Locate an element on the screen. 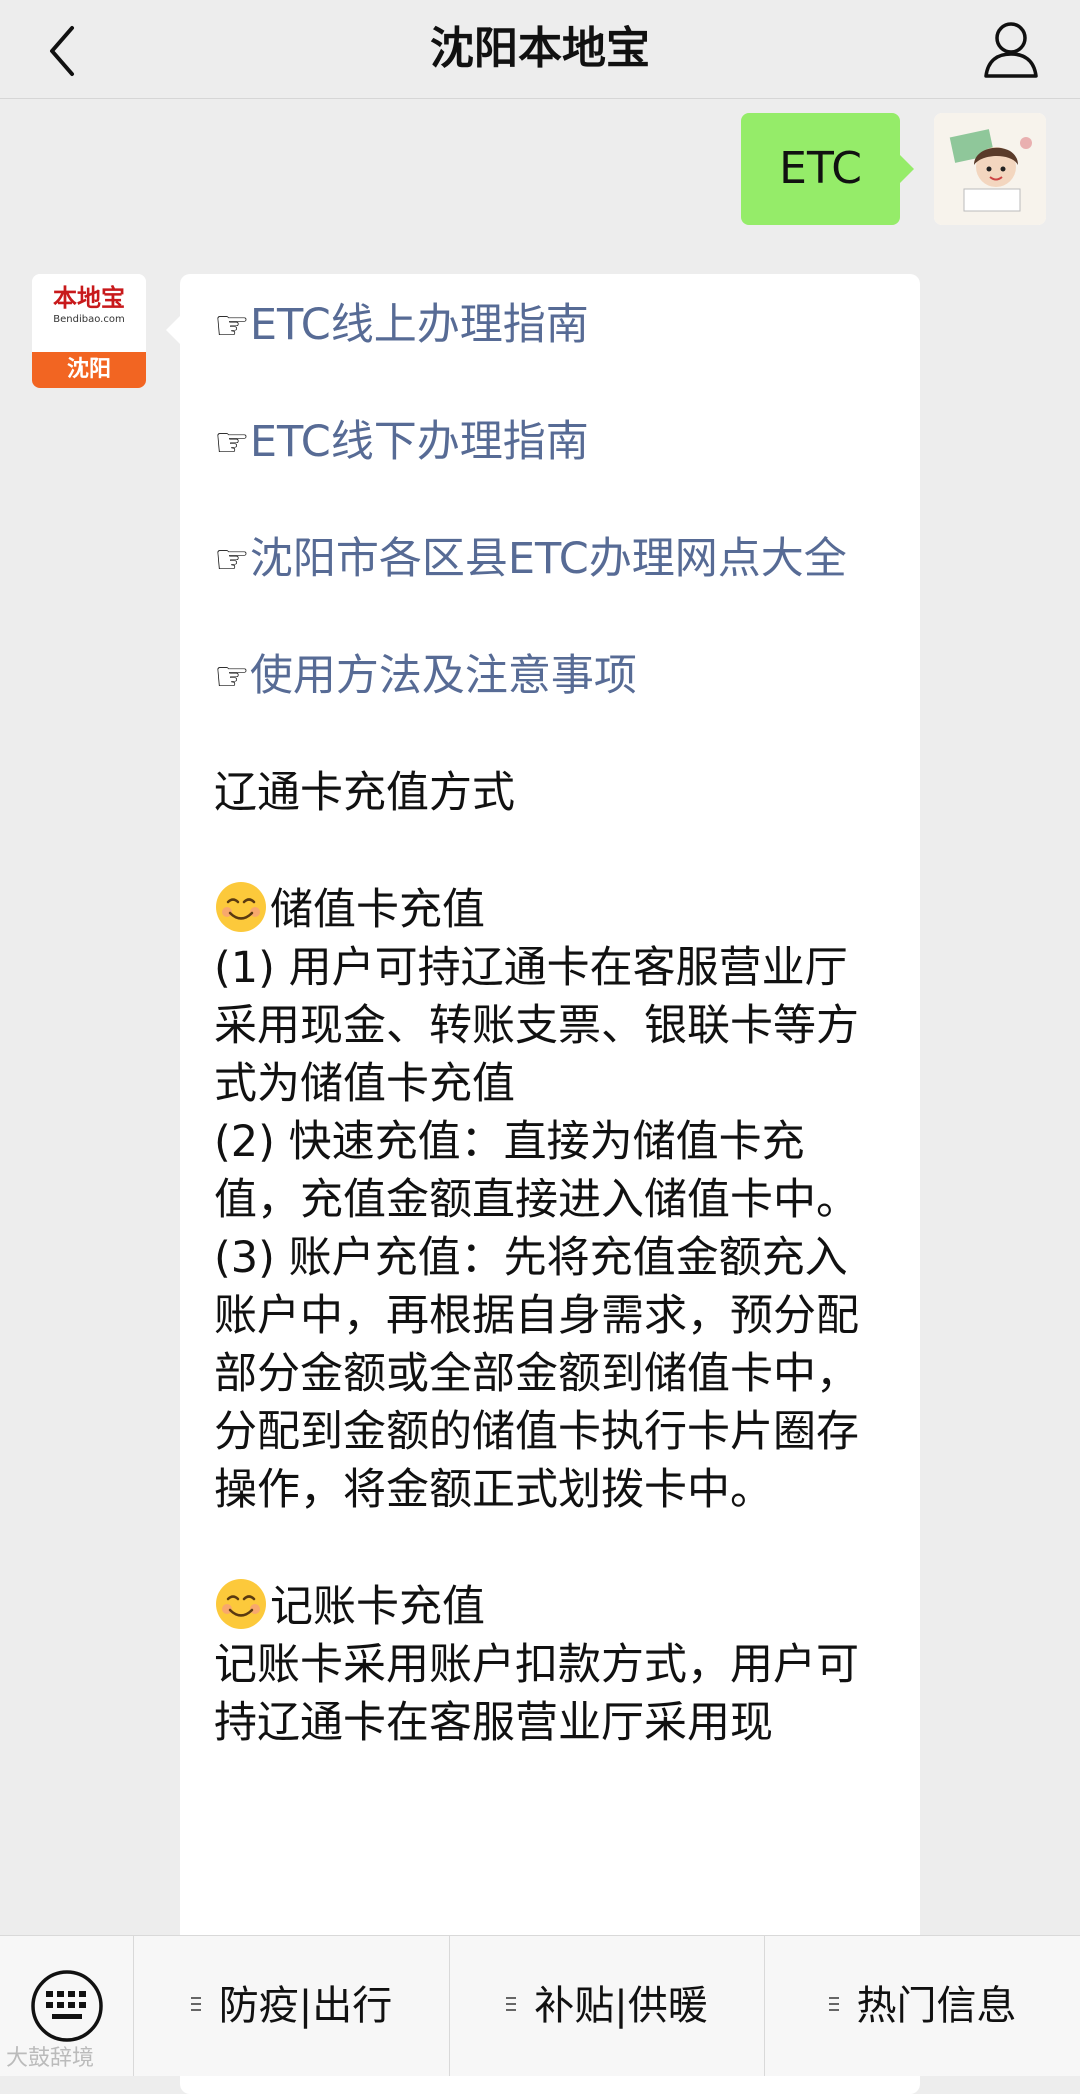 Image resolution: width=1080 pixels, height=2094 pixels. menu-subsidy-heating: 补贴|供暖 is located at coordinates (607, 2006).